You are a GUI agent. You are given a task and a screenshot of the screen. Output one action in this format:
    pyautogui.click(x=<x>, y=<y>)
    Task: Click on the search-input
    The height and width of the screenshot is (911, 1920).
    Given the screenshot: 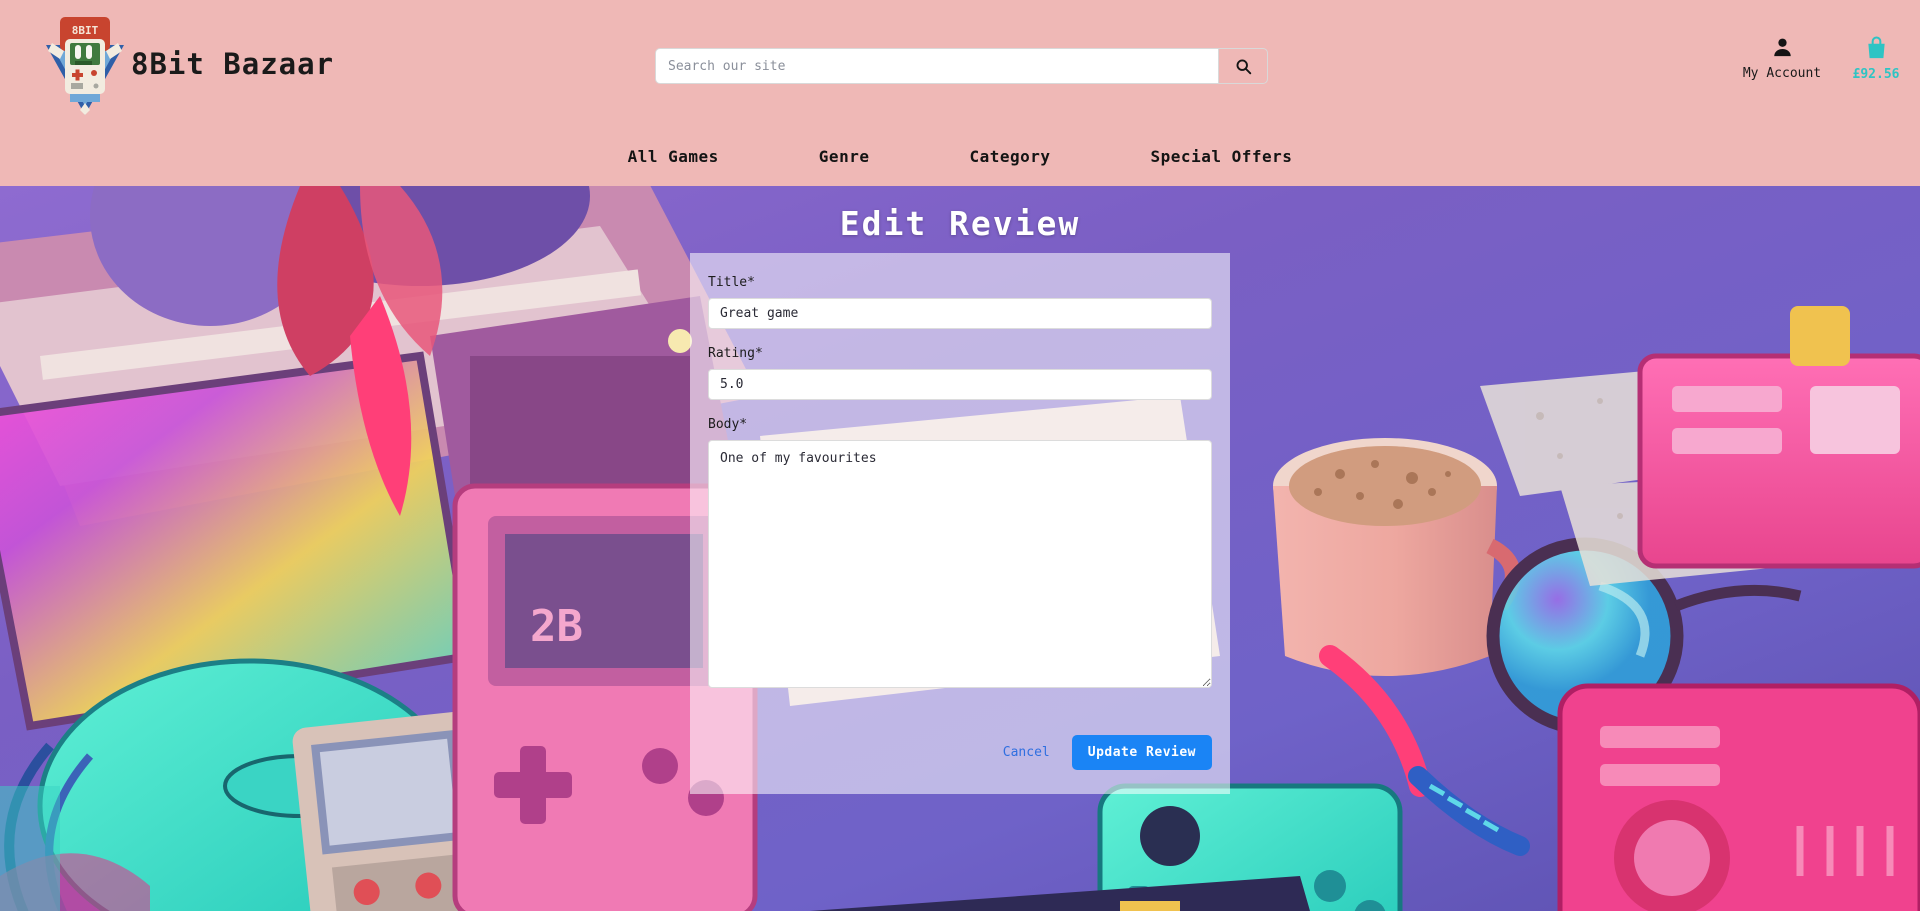 What is the action you would take?
    pyautogui.click(x=936, y=66)
    